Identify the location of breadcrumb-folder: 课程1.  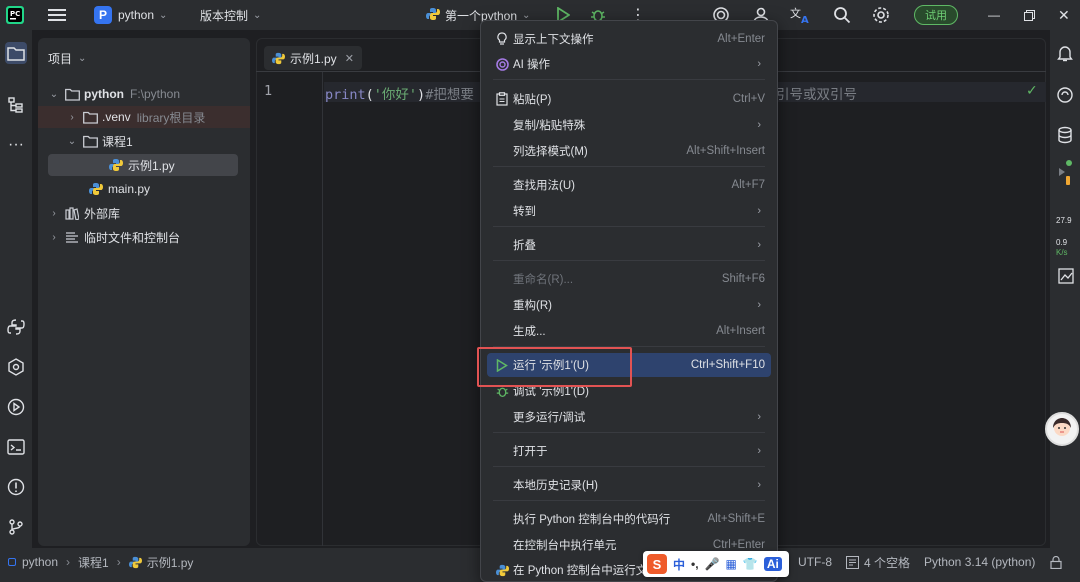
(93, 562).